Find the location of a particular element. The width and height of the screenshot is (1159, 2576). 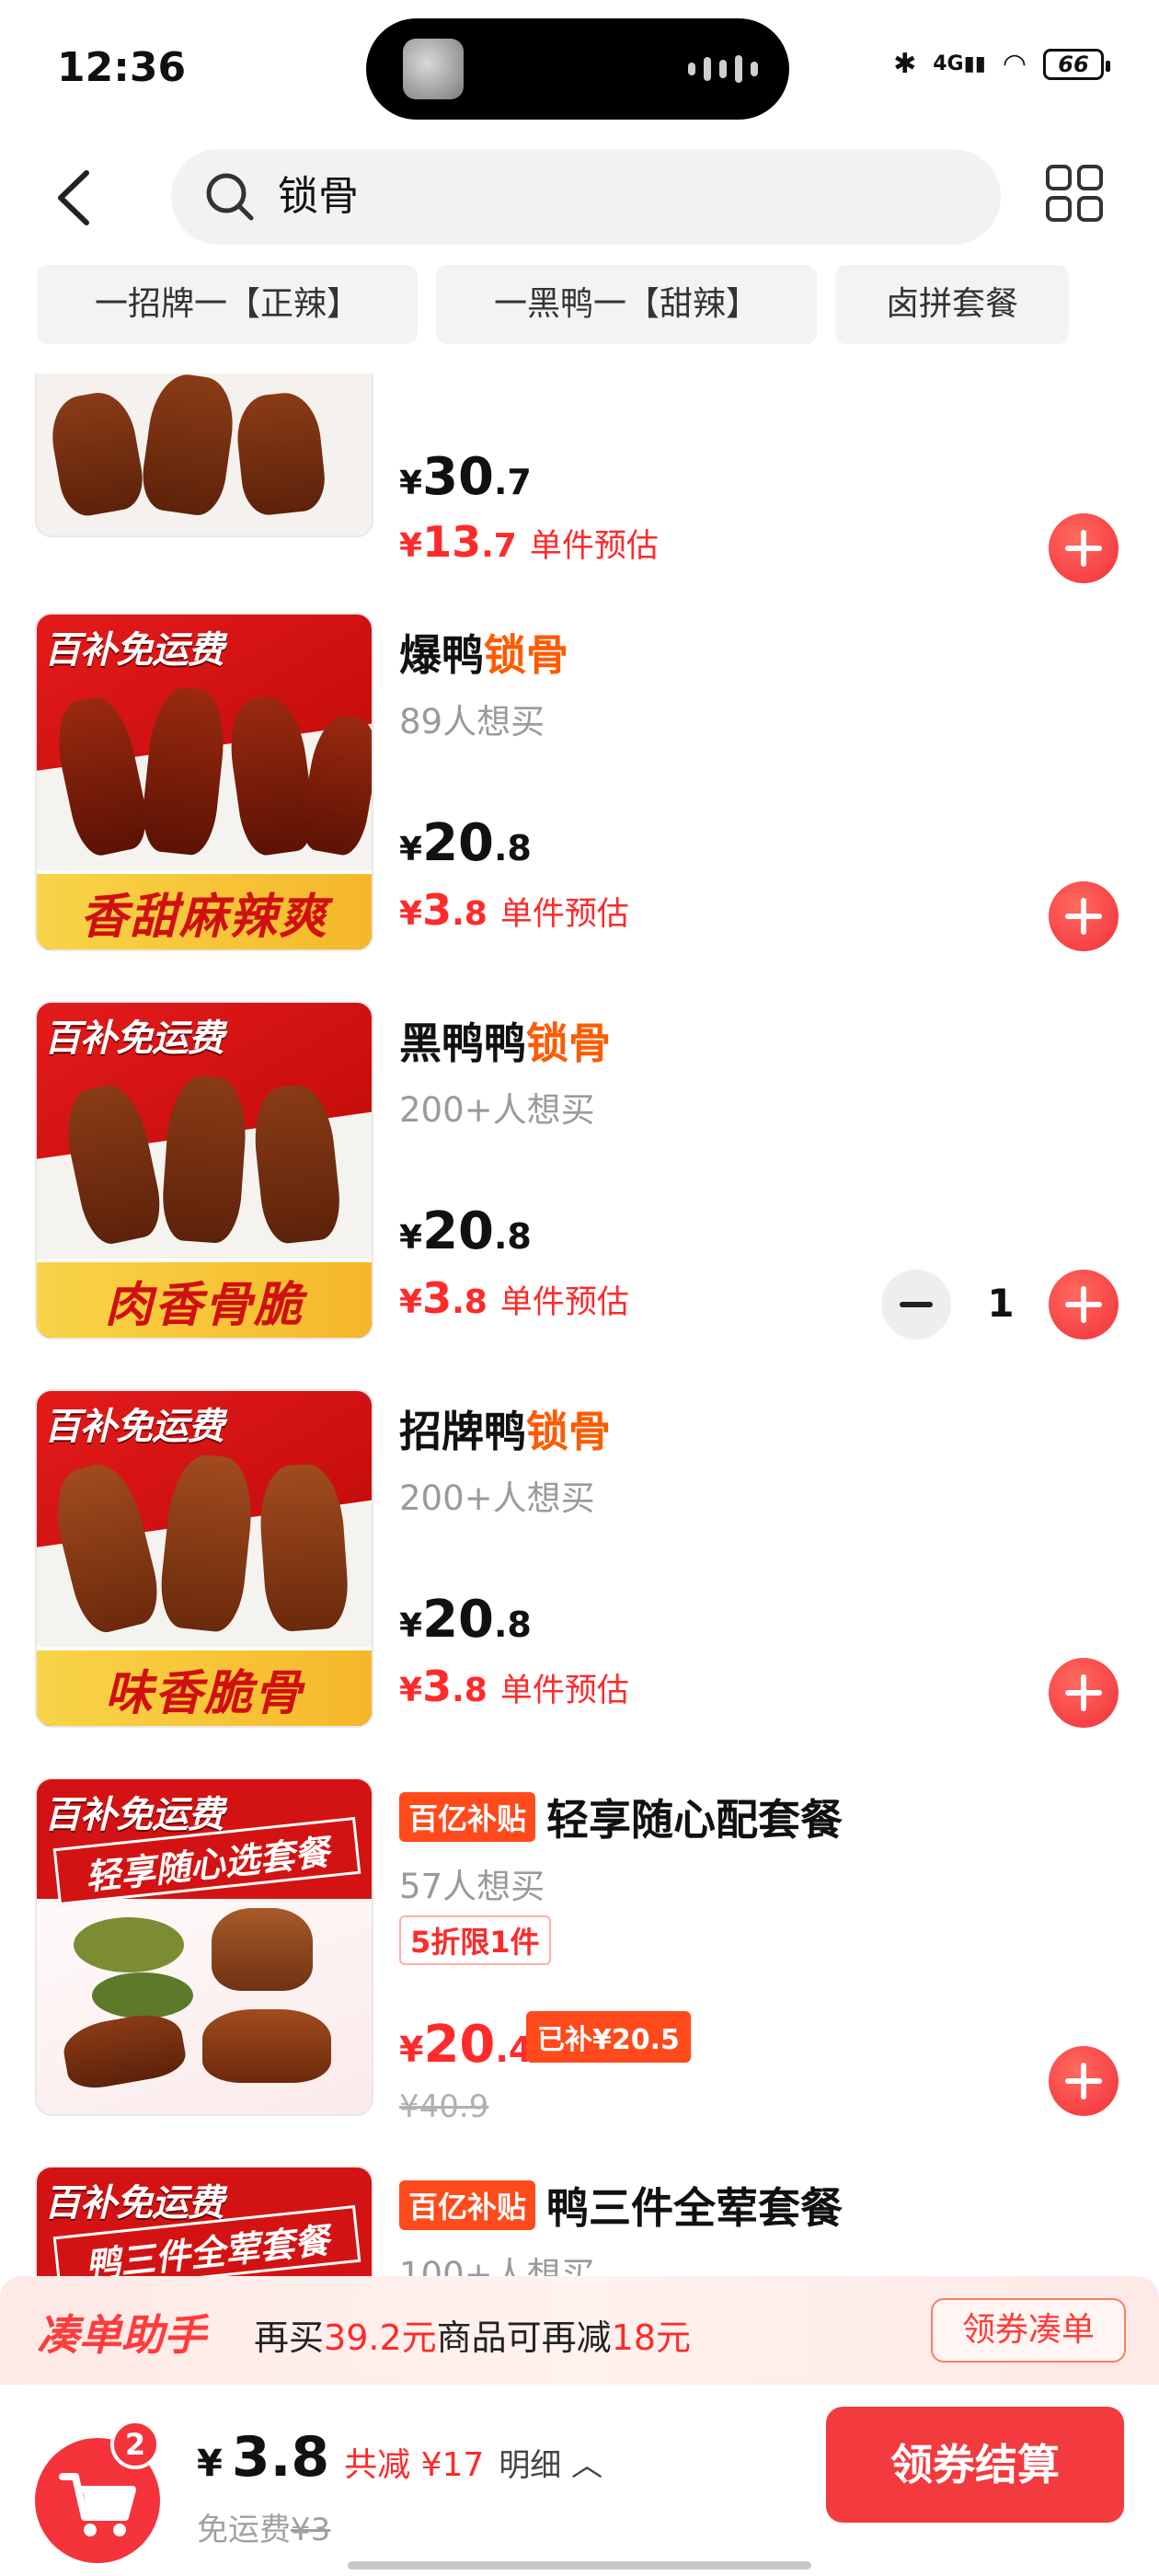

image-banner: 香甜麻辣爽 is located at coordinates (204, 909).